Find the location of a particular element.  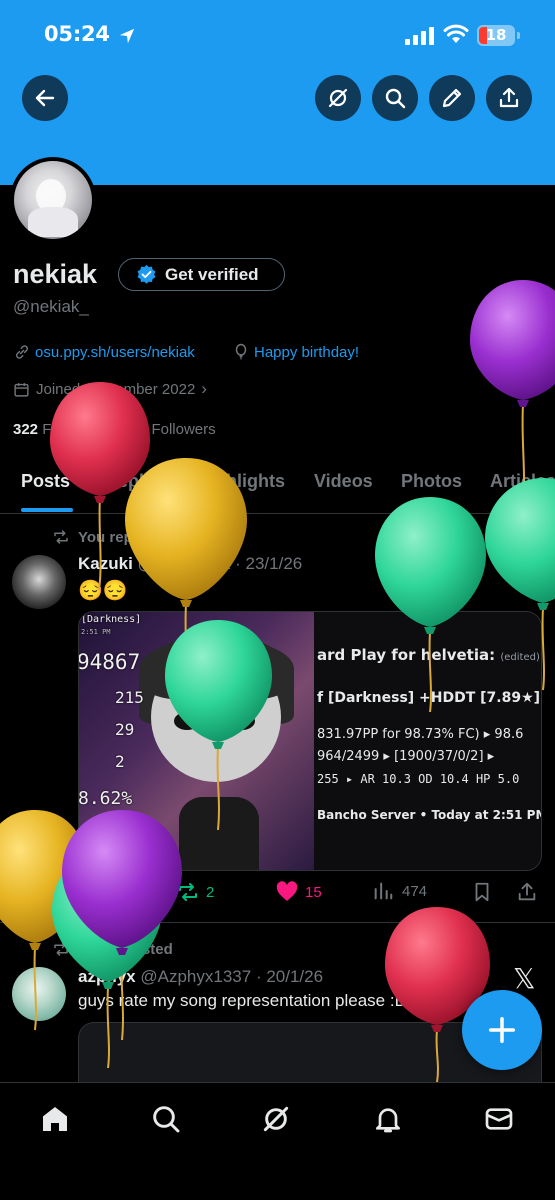

post-handle: @kazuki__k is located at coordinates (184, 563).